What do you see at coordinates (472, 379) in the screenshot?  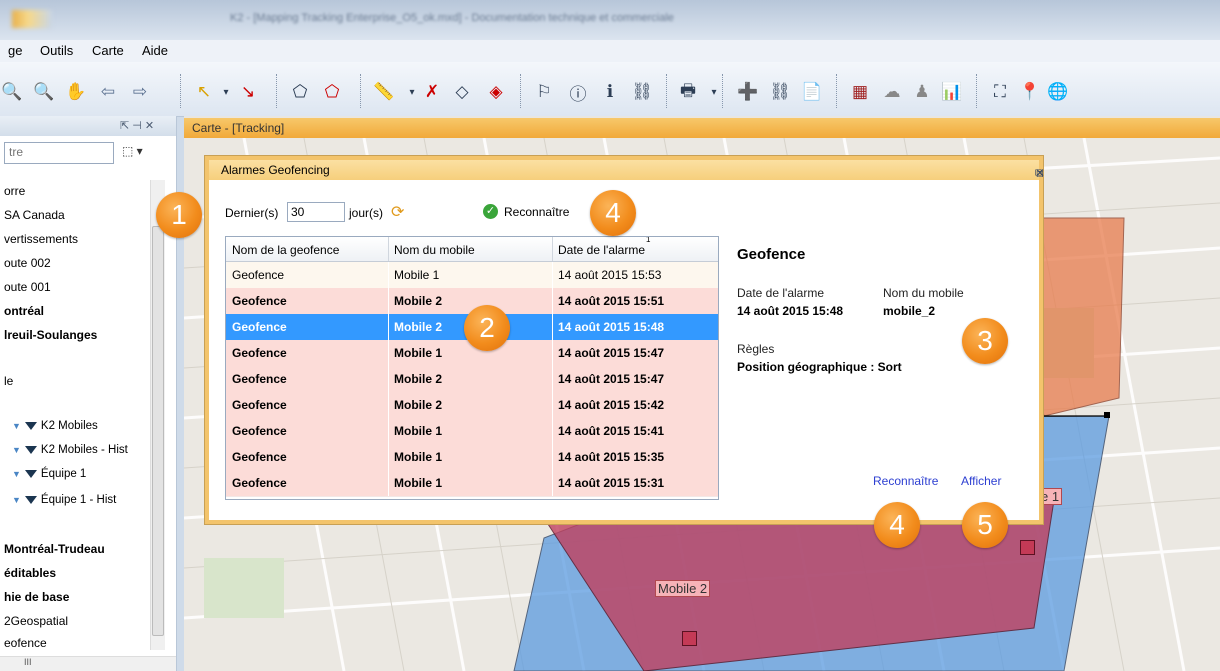 I see `table-row: Geofence Mobile 2 14 août 2015 15:47` at bounding box center [472, 379].